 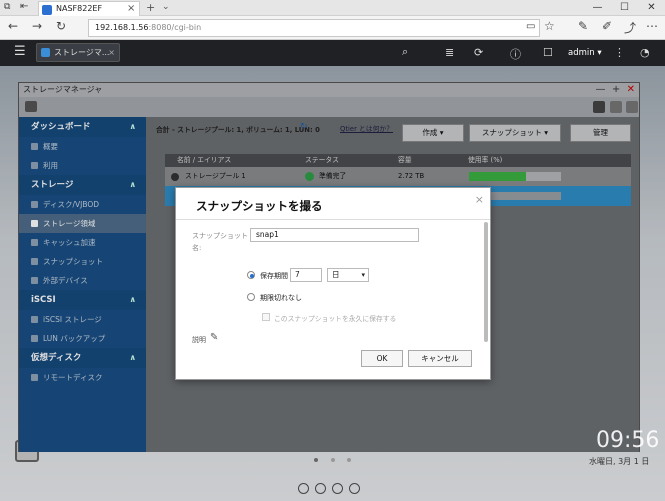 I want to click on address-input: 192.168.1.56:8080/cgi-bin, so click(x=314, y=28).